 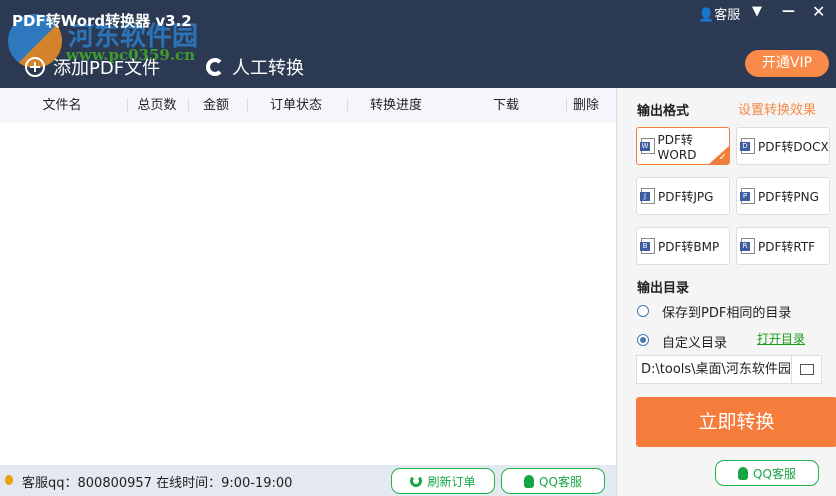 I want to click on folder-icon, so click(x=806, y=369).